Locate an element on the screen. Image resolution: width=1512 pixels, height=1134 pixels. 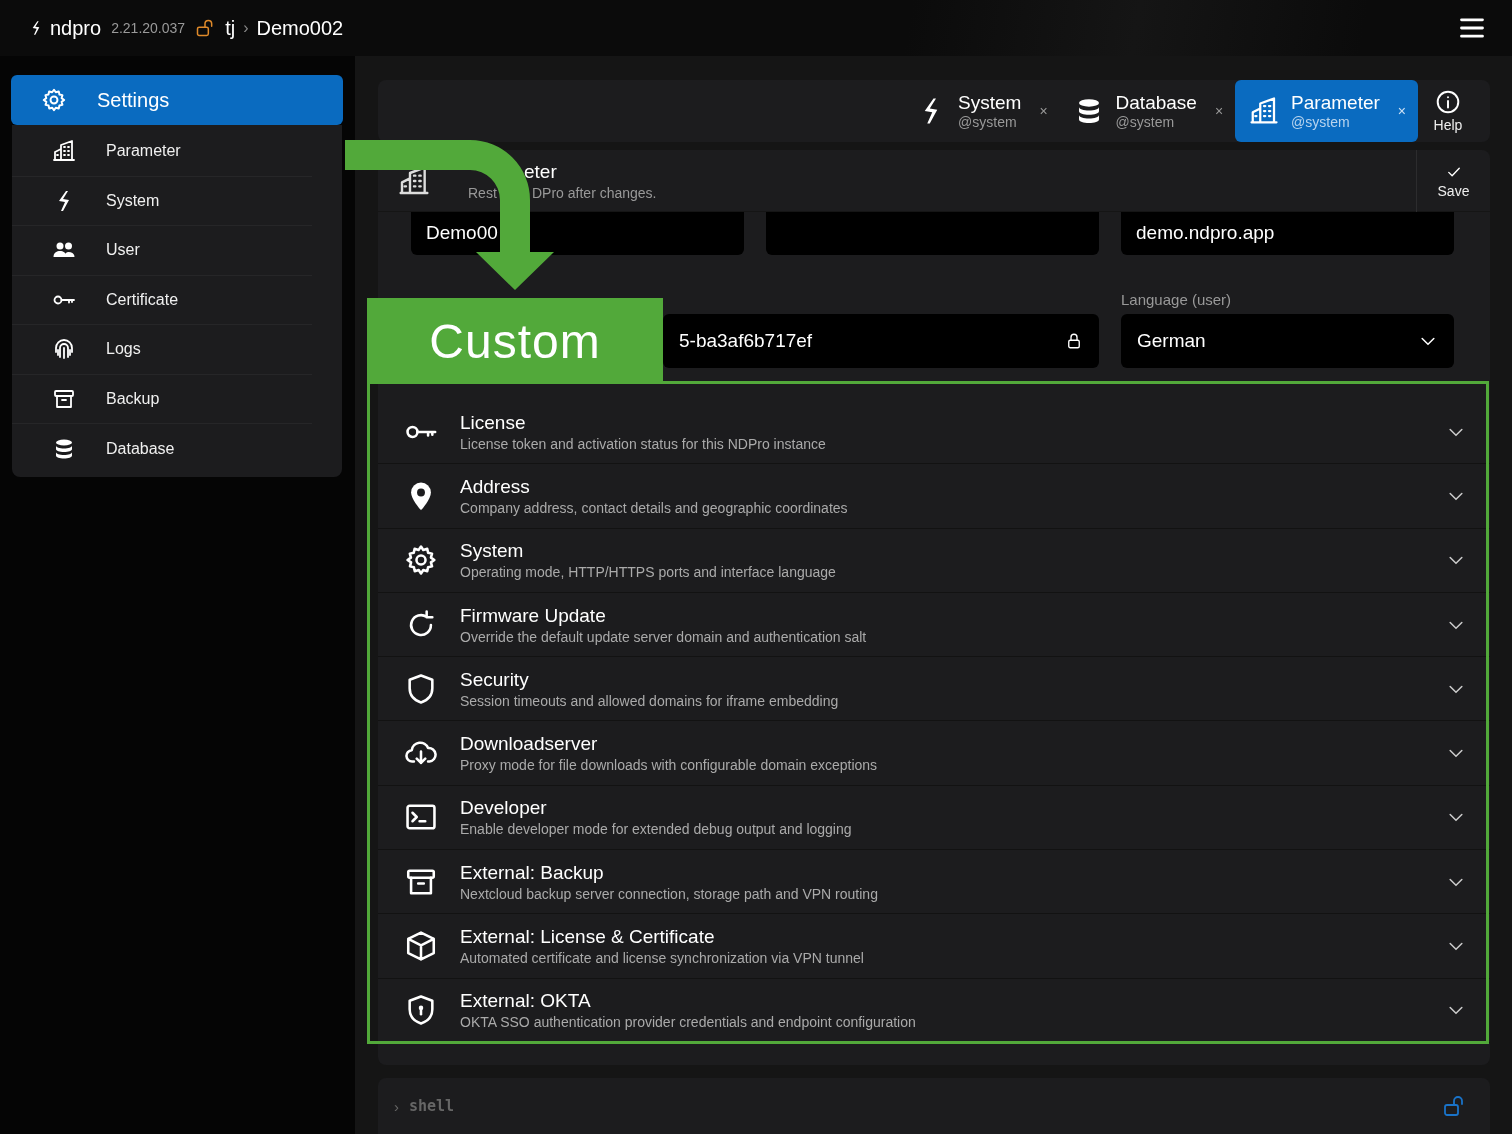
settings-label: Settings is located at coordinates (133, 100).